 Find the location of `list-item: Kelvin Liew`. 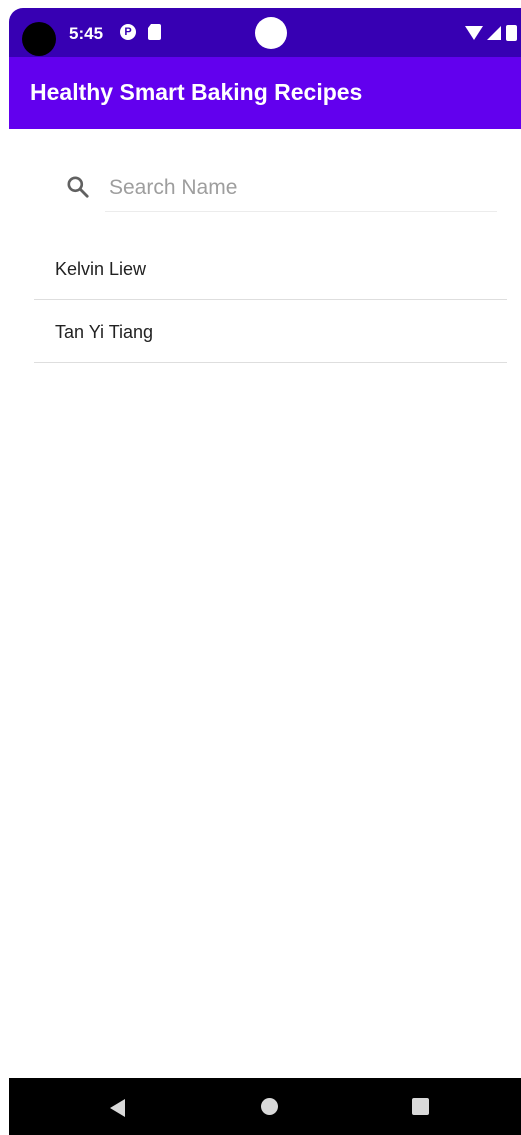

list-item: Kelvin Liew is located at coordinates (270, 268).